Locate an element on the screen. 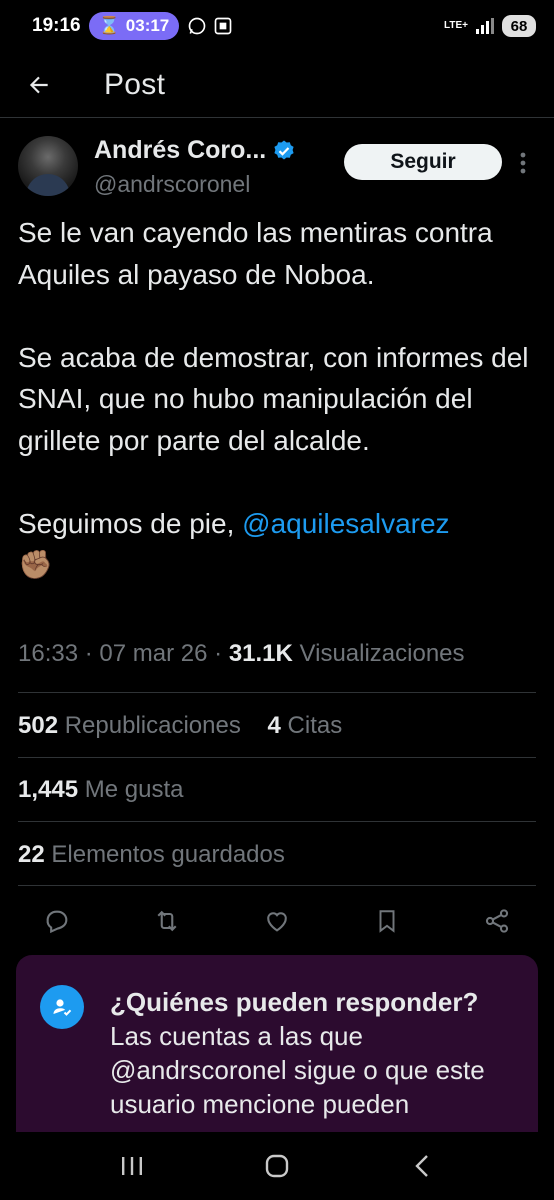  signal-icon is located at coordinates (485, 26).